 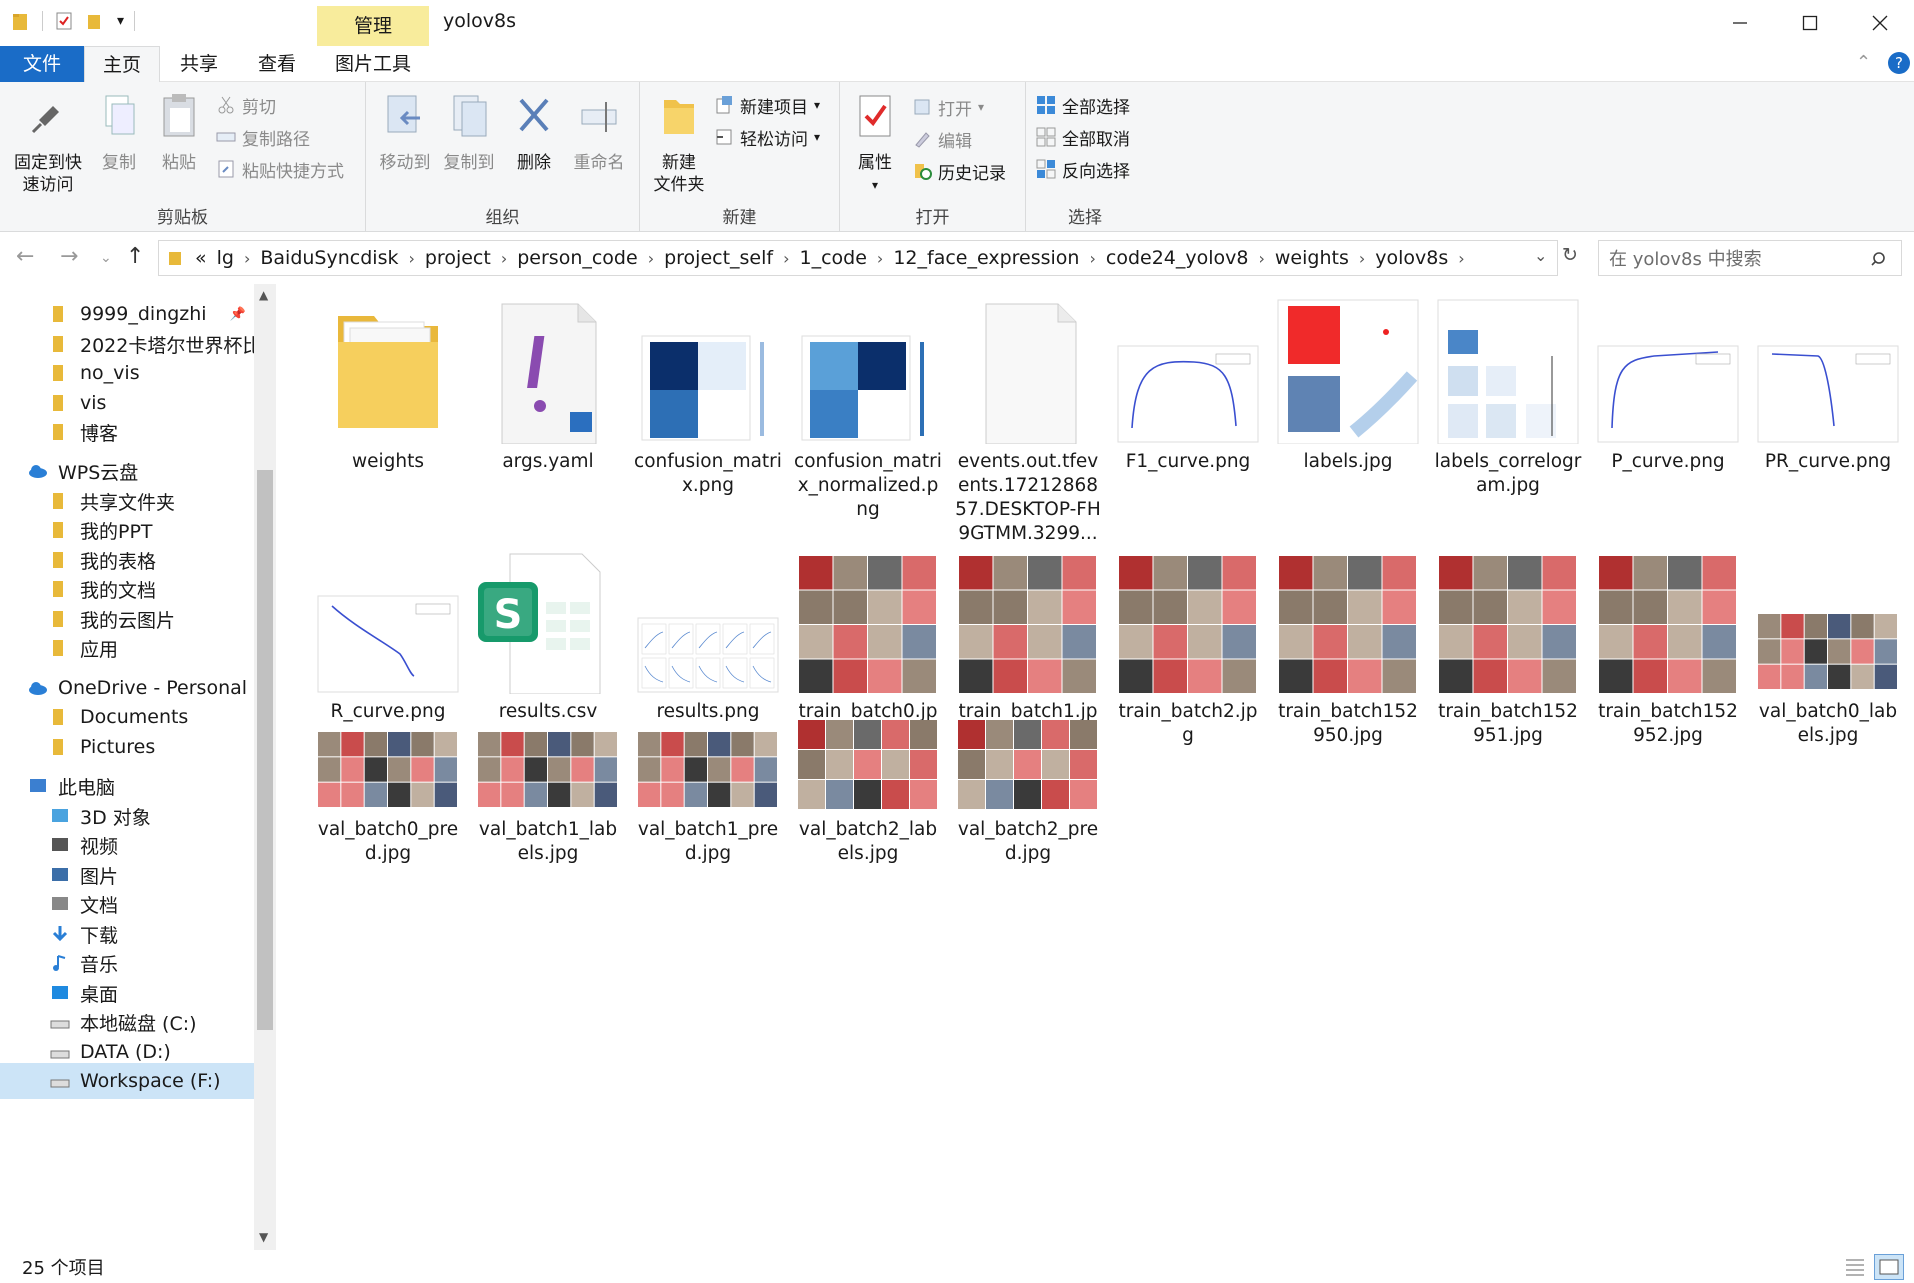 What do you see at coordinates (201, 258) in the screenshot?
I see `breadcrumb-overflow: «` at bounding box center [201, 258].